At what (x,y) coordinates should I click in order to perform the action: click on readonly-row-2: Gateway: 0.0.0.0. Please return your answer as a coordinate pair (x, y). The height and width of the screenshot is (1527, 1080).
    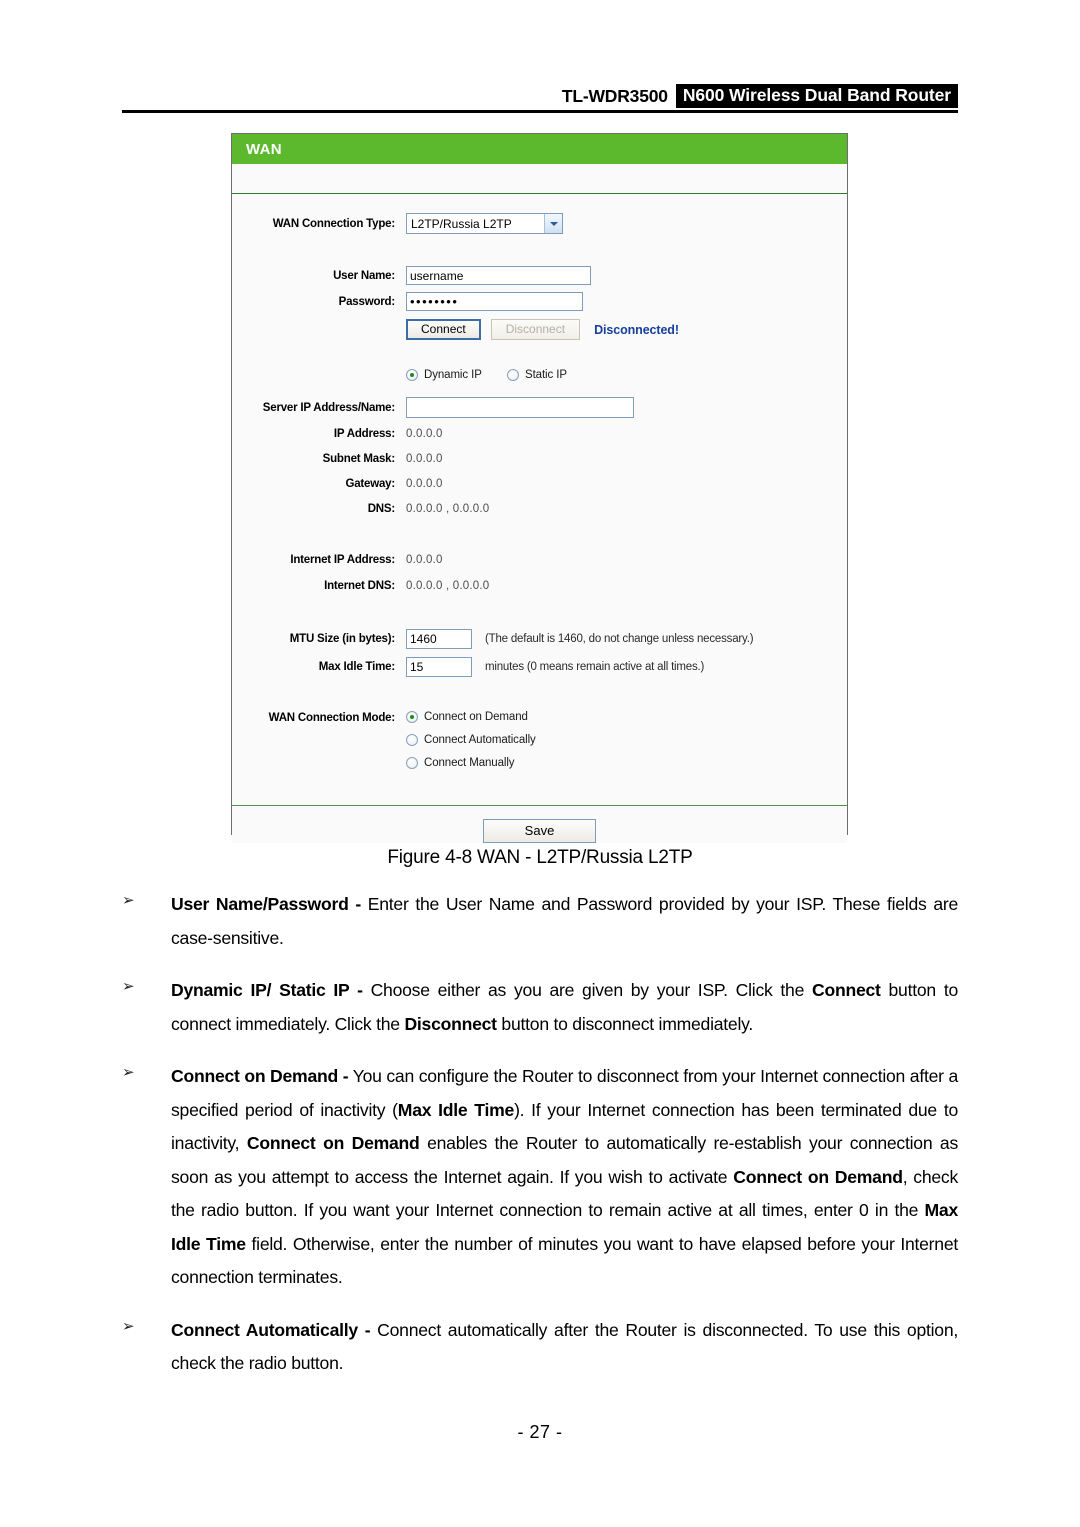
    Looking at the image, I should click on (539, 484).